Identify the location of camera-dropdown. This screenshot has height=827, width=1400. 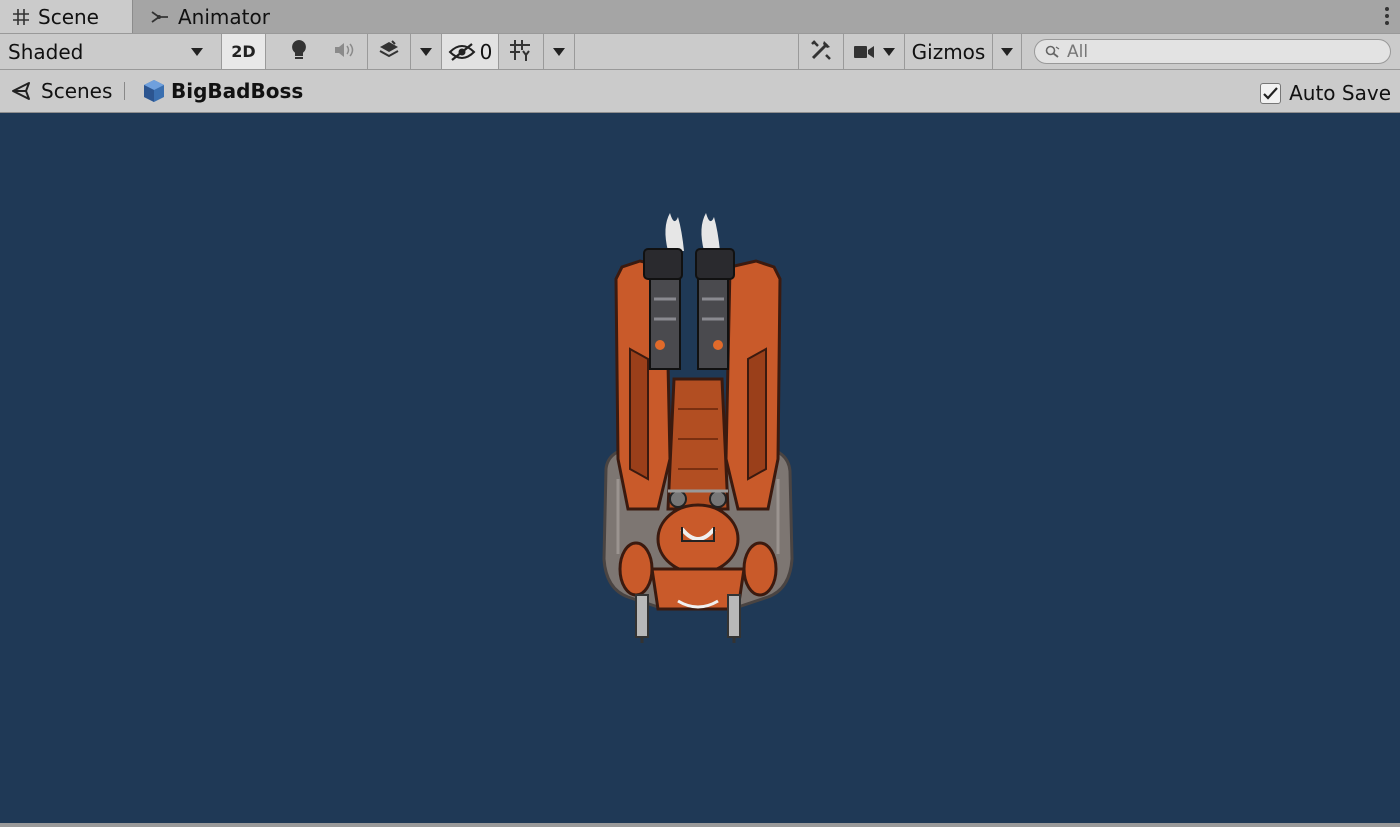
(874, 51).